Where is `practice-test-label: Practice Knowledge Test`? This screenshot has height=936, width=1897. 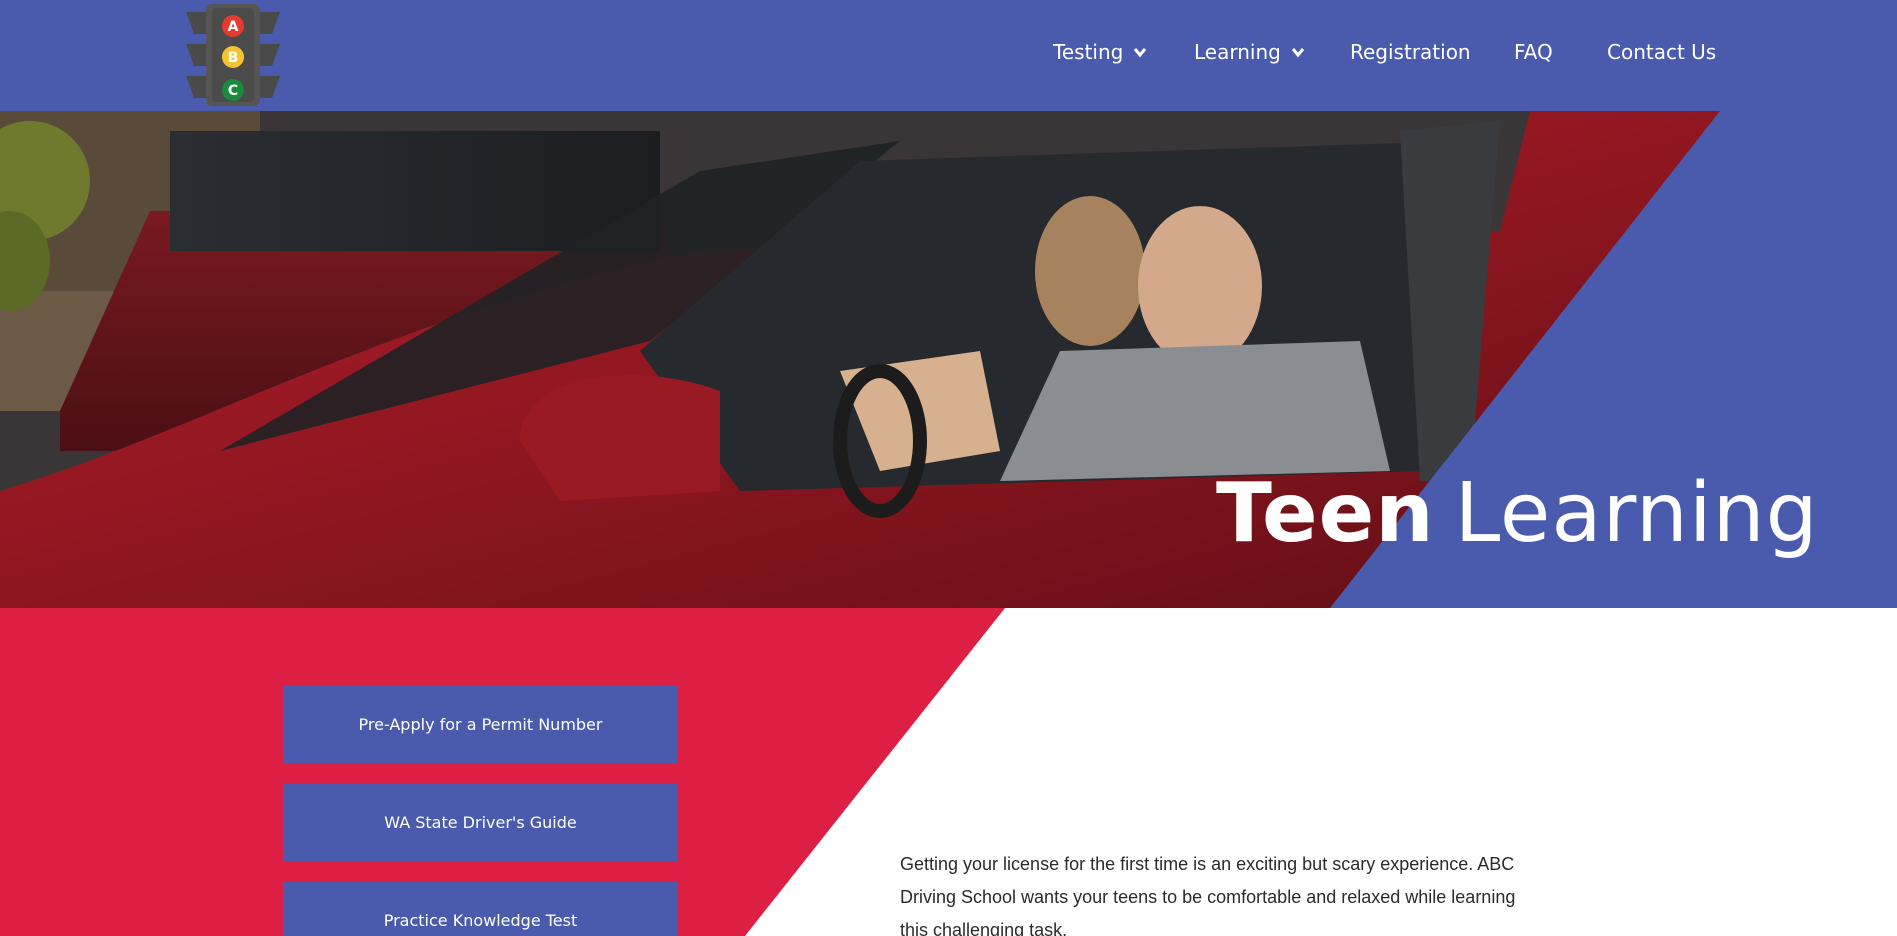 practice-test-label: Practice Knowledge Test is located at coordinates (480, 920).